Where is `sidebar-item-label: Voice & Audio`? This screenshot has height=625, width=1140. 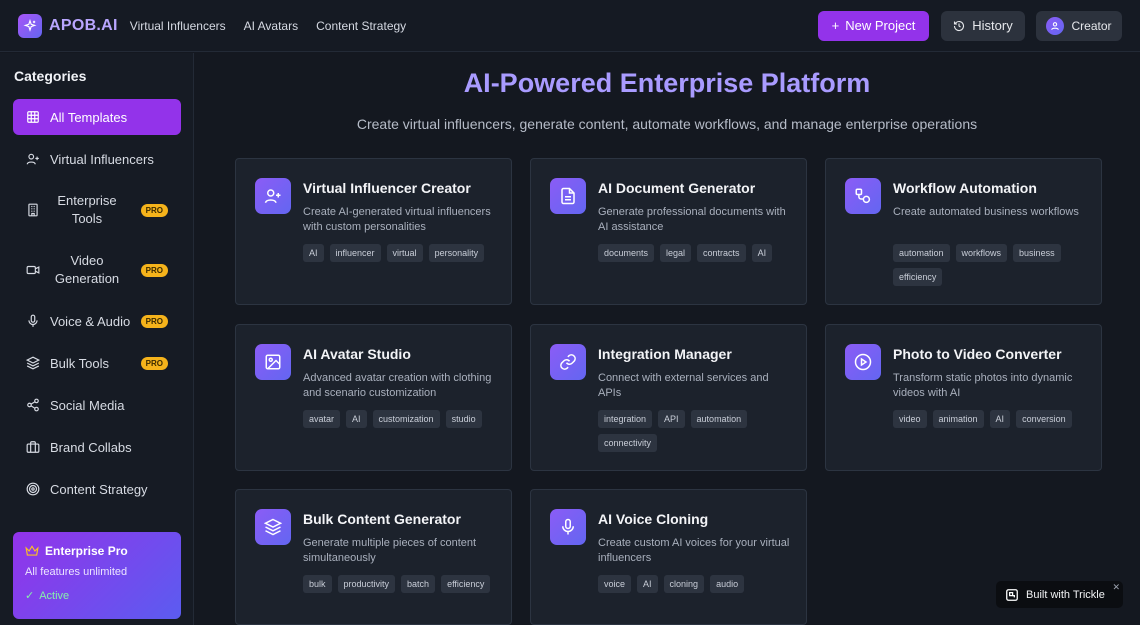
sidebar-item-label: Voice & Audio is located at coordinates (90, 321).